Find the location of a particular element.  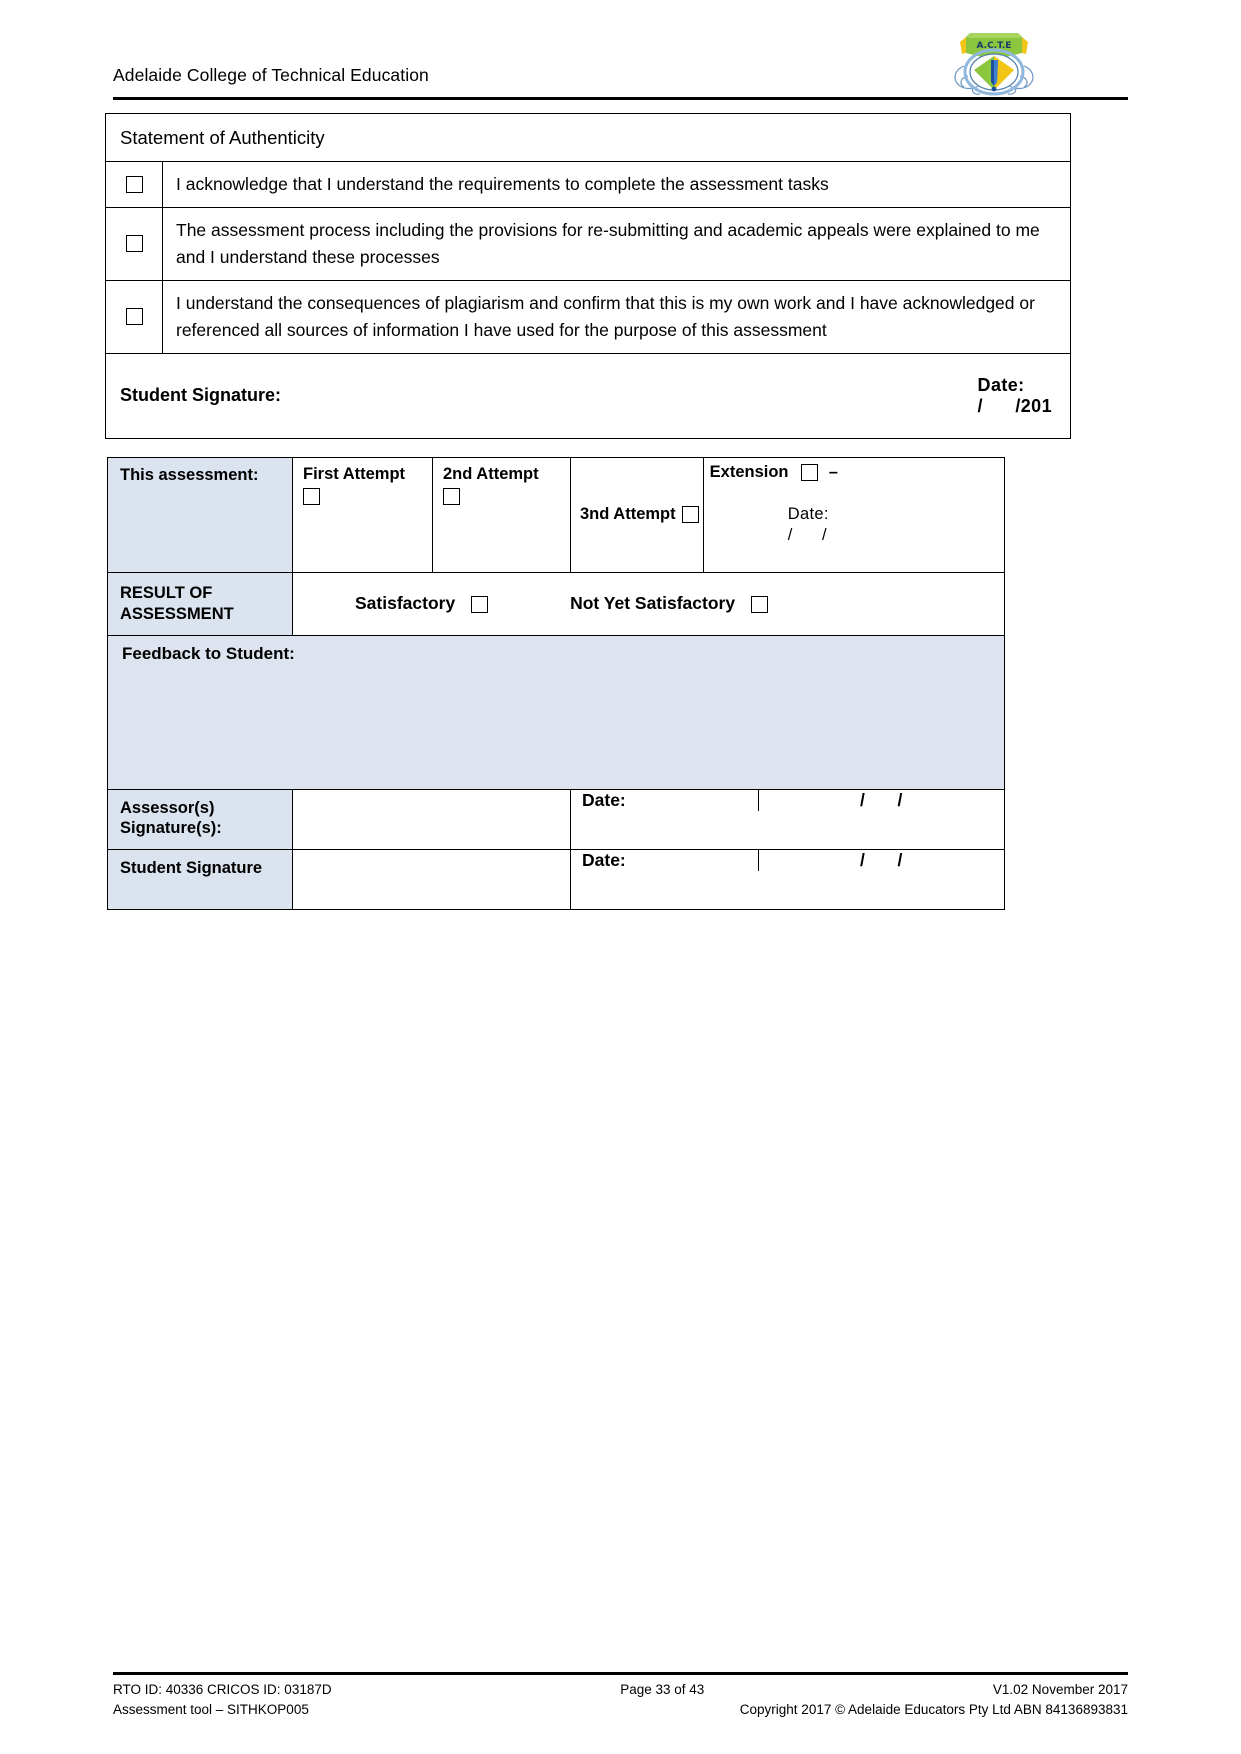

not-yet-satisfactory-label: Not Yet Satisfactory is located at coordinates (653, 603).